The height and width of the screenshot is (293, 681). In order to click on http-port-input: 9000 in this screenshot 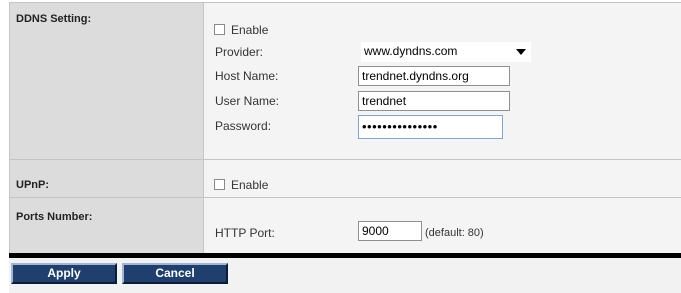, I will do `click(390, 231)`.